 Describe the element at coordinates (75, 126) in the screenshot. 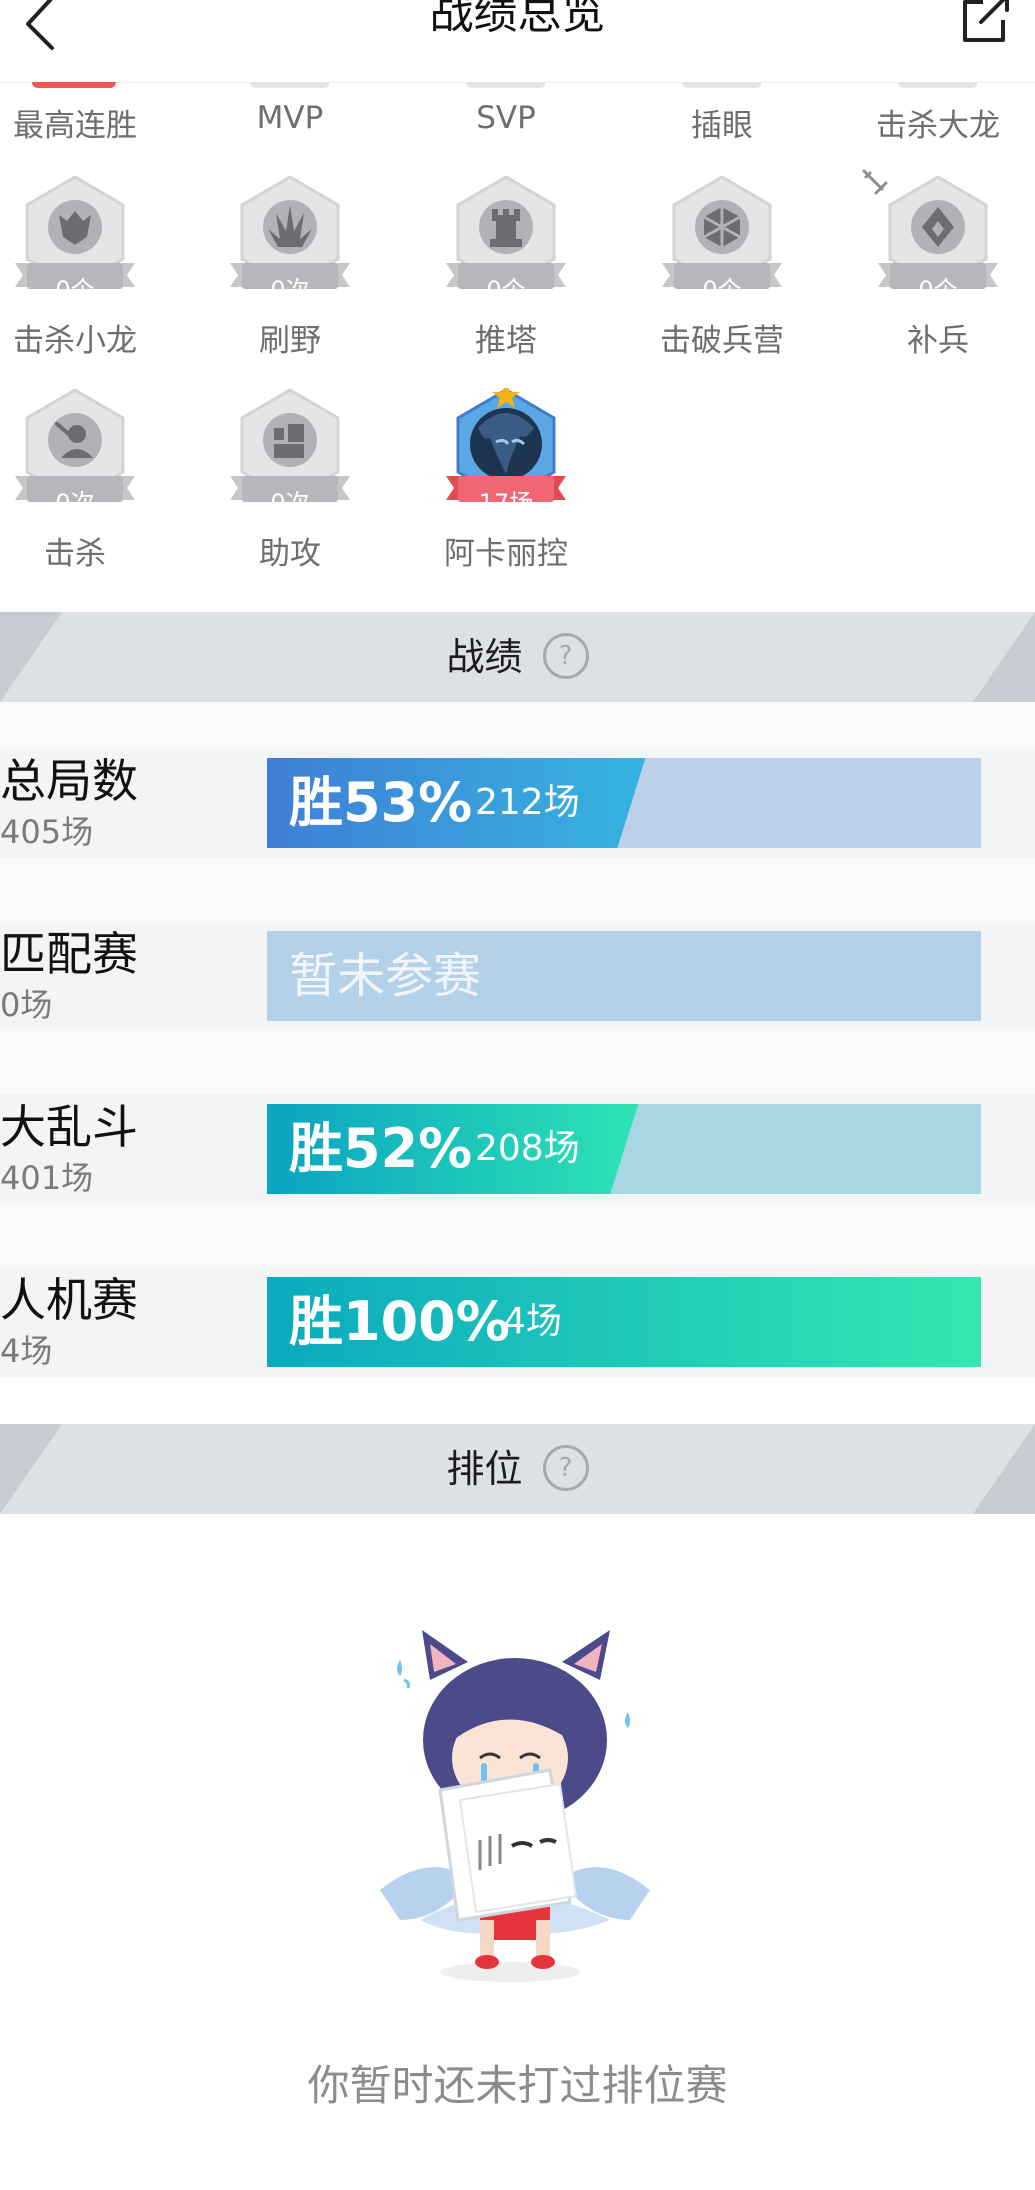

I see `badge-label-streak: 最高连胜` at that location.